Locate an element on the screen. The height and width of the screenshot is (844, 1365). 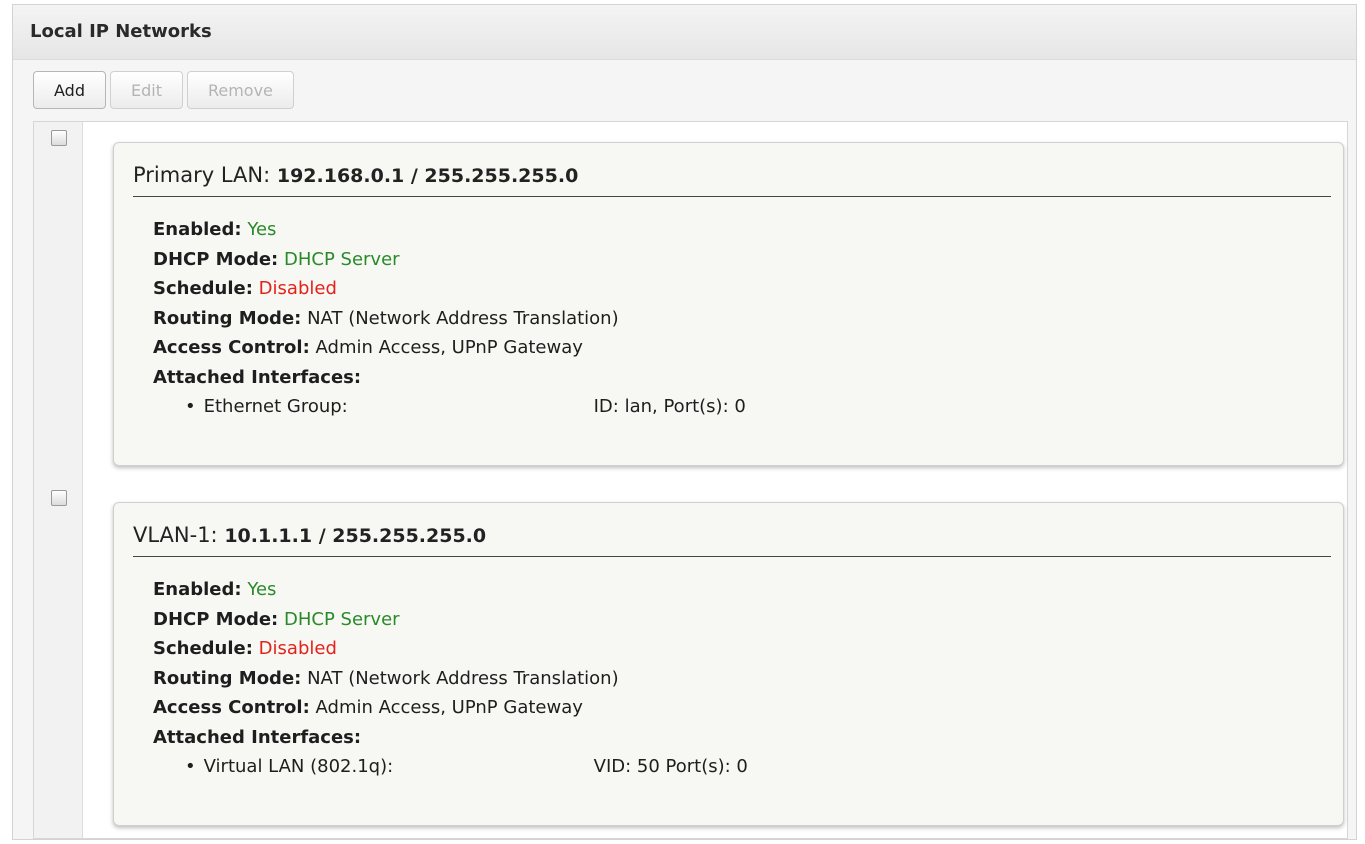
remove-button: Remove is located at coordinates (240, 90).